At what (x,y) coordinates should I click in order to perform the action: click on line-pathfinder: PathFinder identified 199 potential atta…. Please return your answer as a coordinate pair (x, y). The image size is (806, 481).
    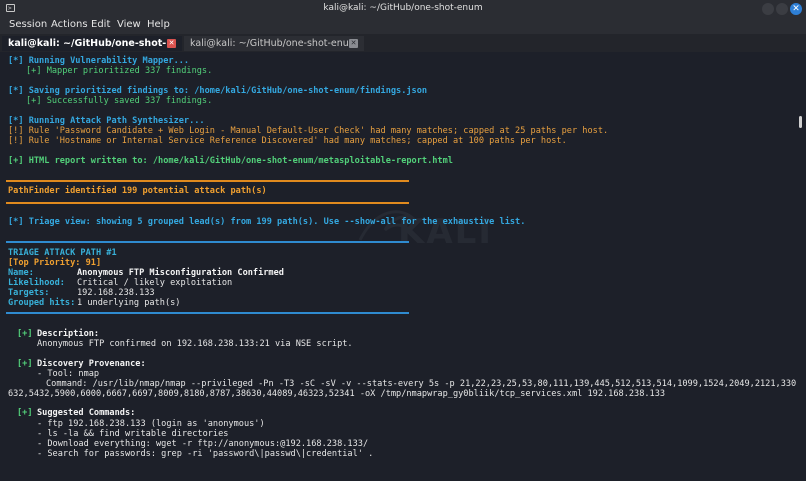
    Looking at the image, I should click on (137, 191).